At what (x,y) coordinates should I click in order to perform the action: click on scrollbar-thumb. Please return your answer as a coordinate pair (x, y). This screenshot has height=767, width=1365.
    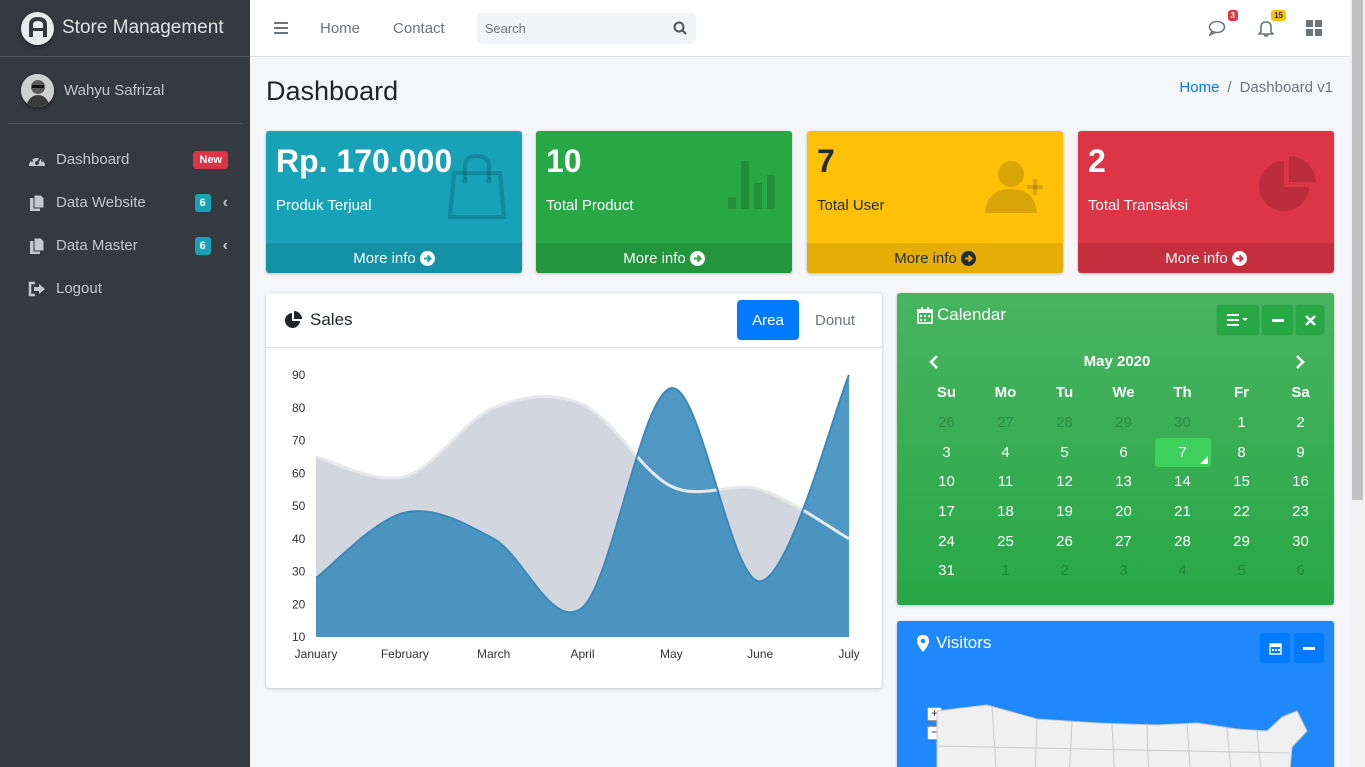
    Looking at the image, I should click on (1357, 250).